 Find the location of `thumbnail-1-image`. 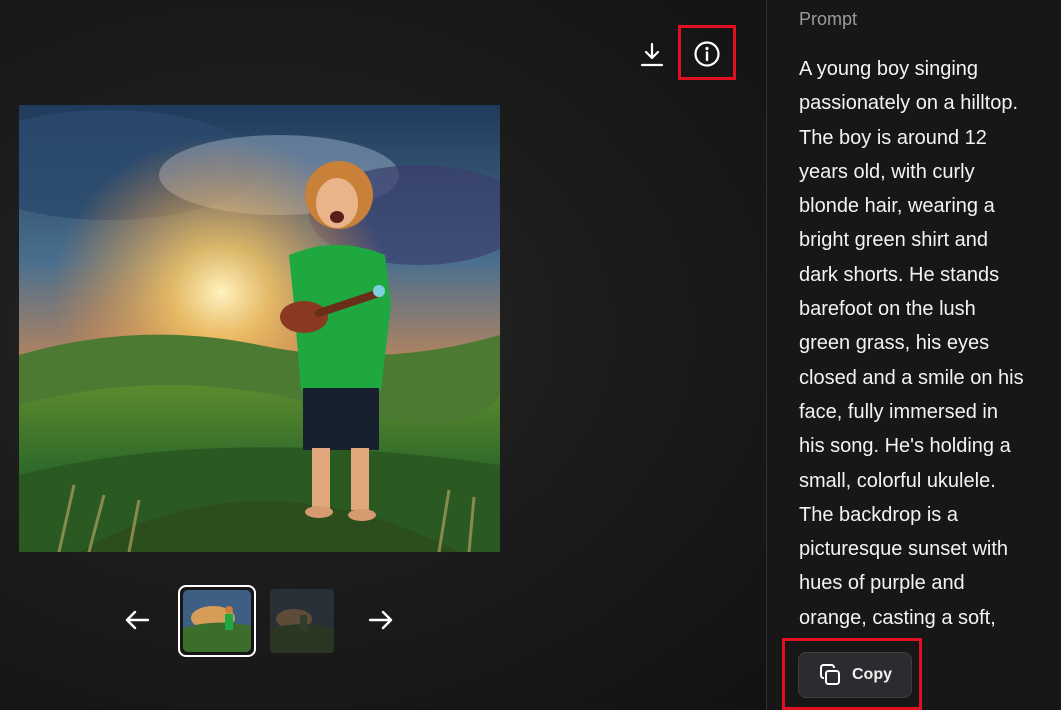

thumbnail-1-image is located at coordinates (217, 621).